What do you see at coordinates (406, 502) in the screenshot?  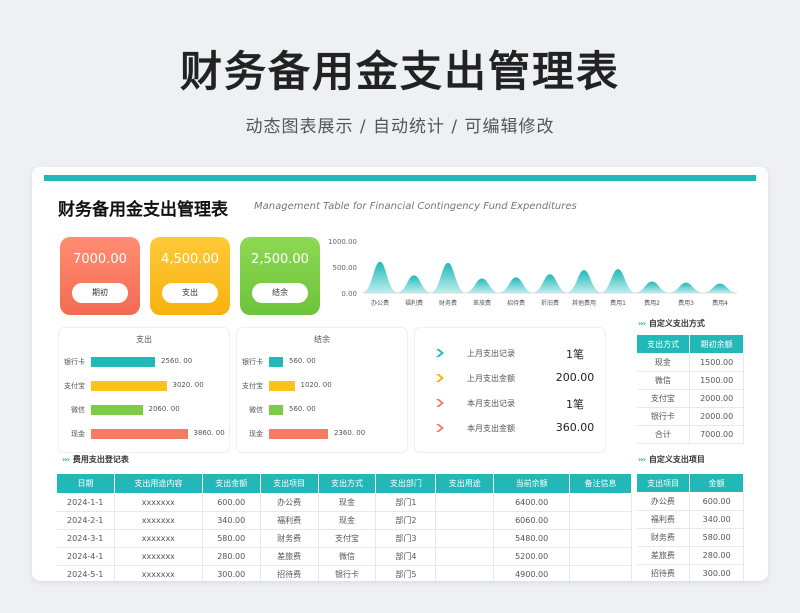 I see `table-cell: 部门1` at bounding box center [406, 502].